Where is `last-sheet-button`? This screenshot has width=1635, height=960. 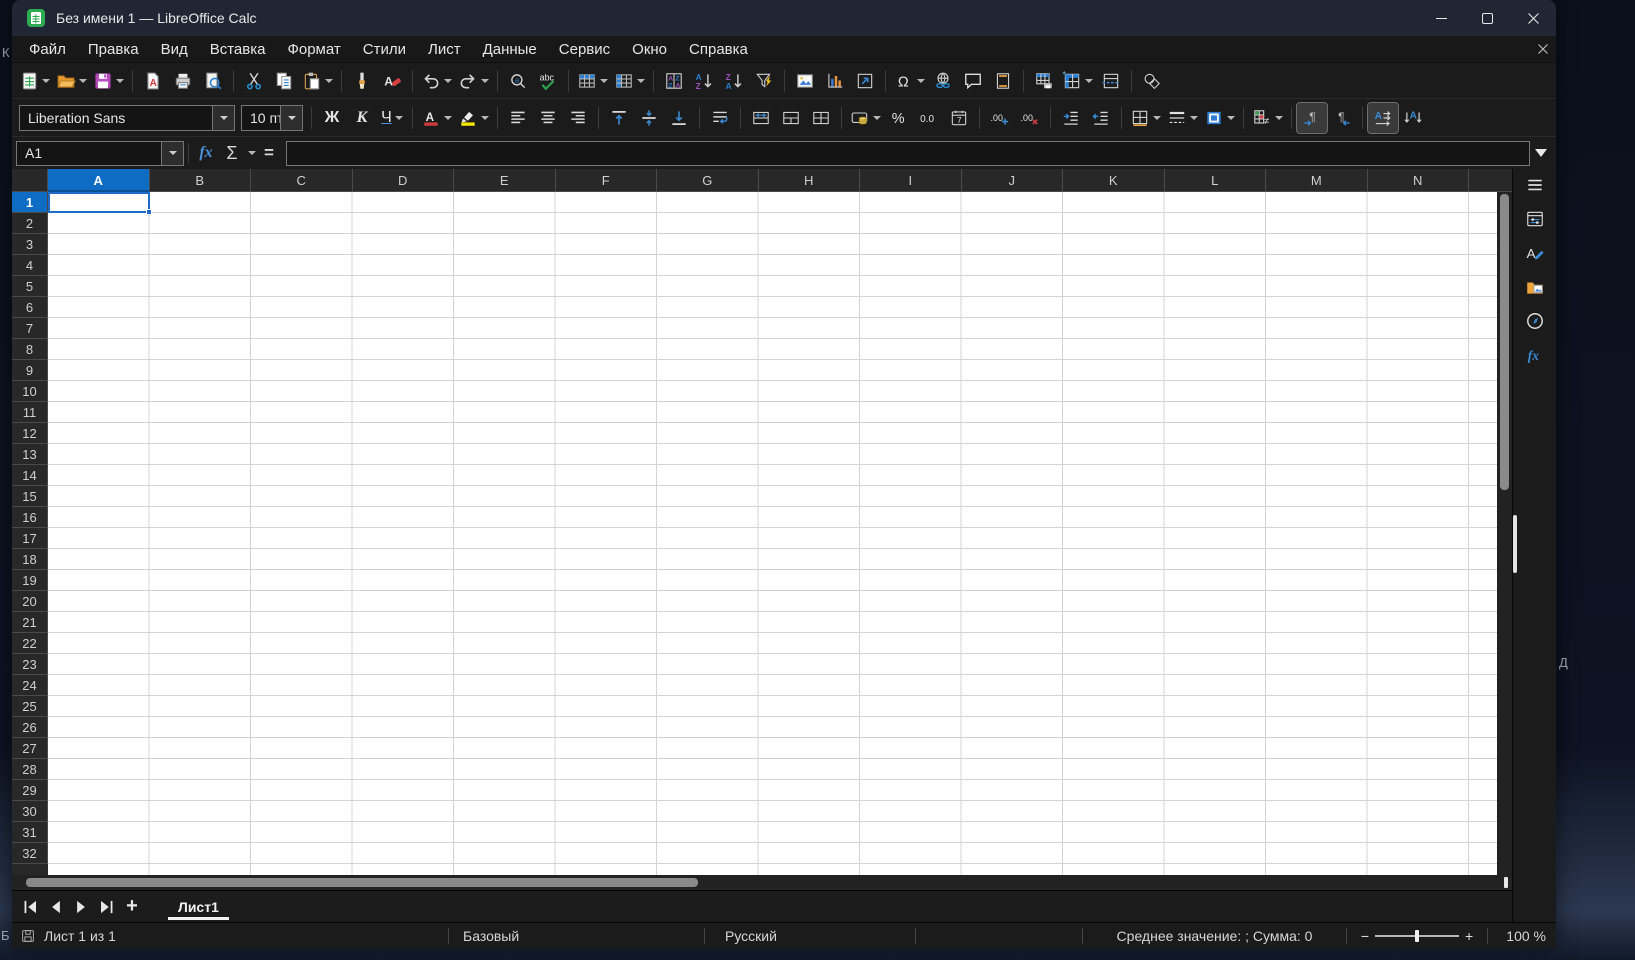 last-sheet-button is located at coordinates (105, 907).